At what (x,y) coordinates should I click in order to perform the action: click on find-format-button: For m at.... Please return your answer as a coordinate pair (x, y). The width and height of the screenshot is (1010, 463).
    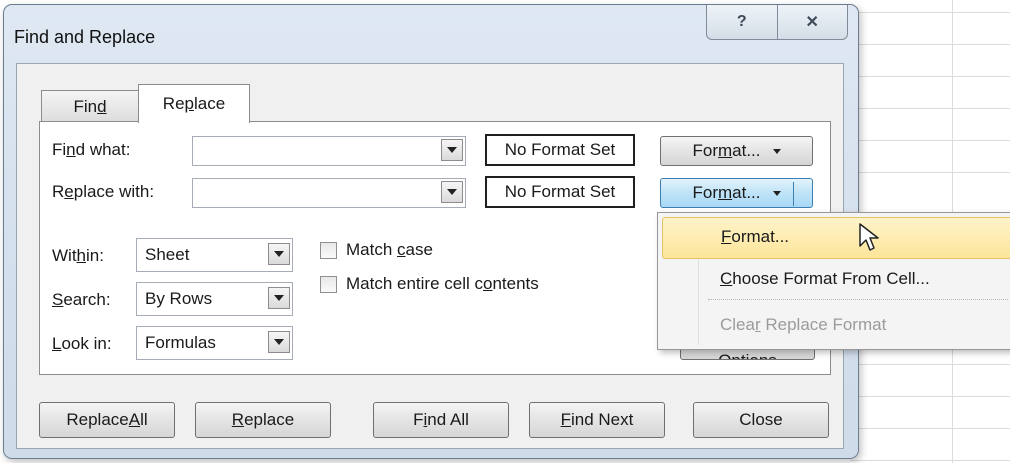
    Looking at the image, I should click on (736, 151).